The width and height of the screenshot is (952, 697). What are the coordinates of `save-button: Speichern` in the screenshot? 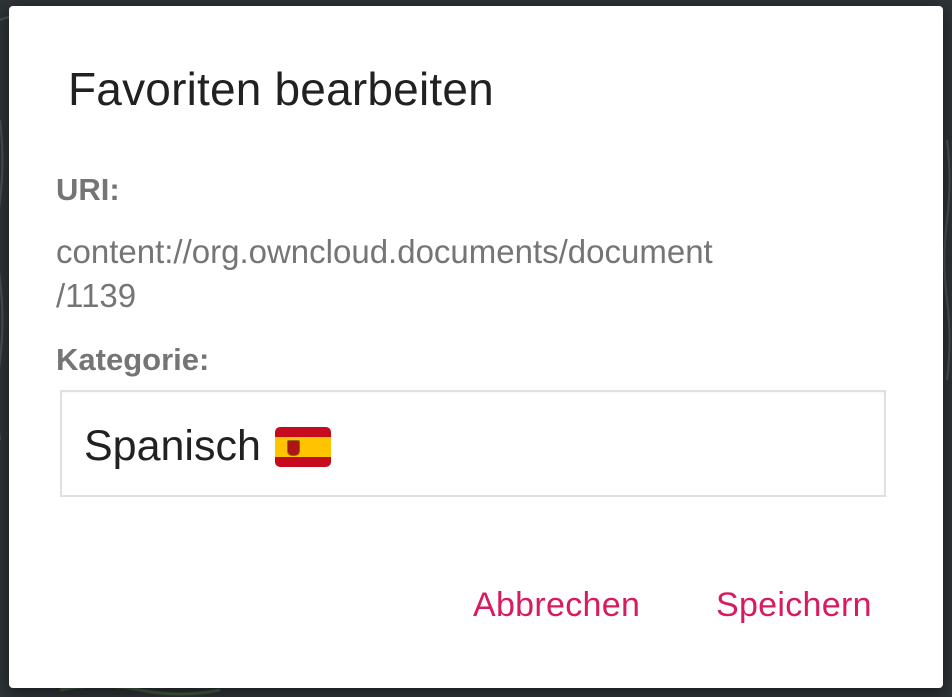 It's located at (794, 605).